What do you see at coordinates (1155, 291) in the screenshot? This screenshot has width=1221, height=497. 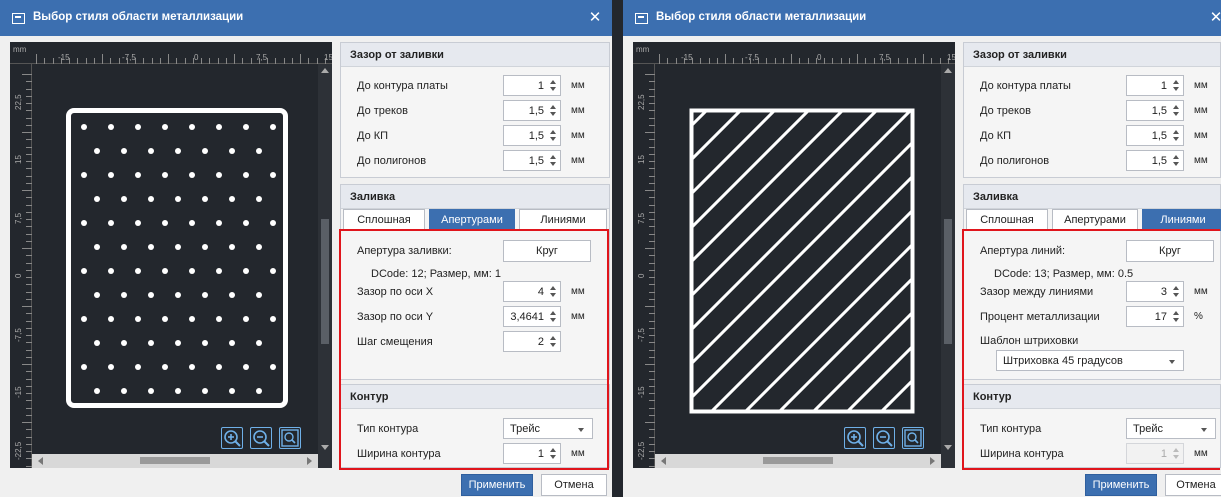 I see `line-gap-stepper: 3` at bounding box center [1155, 291].